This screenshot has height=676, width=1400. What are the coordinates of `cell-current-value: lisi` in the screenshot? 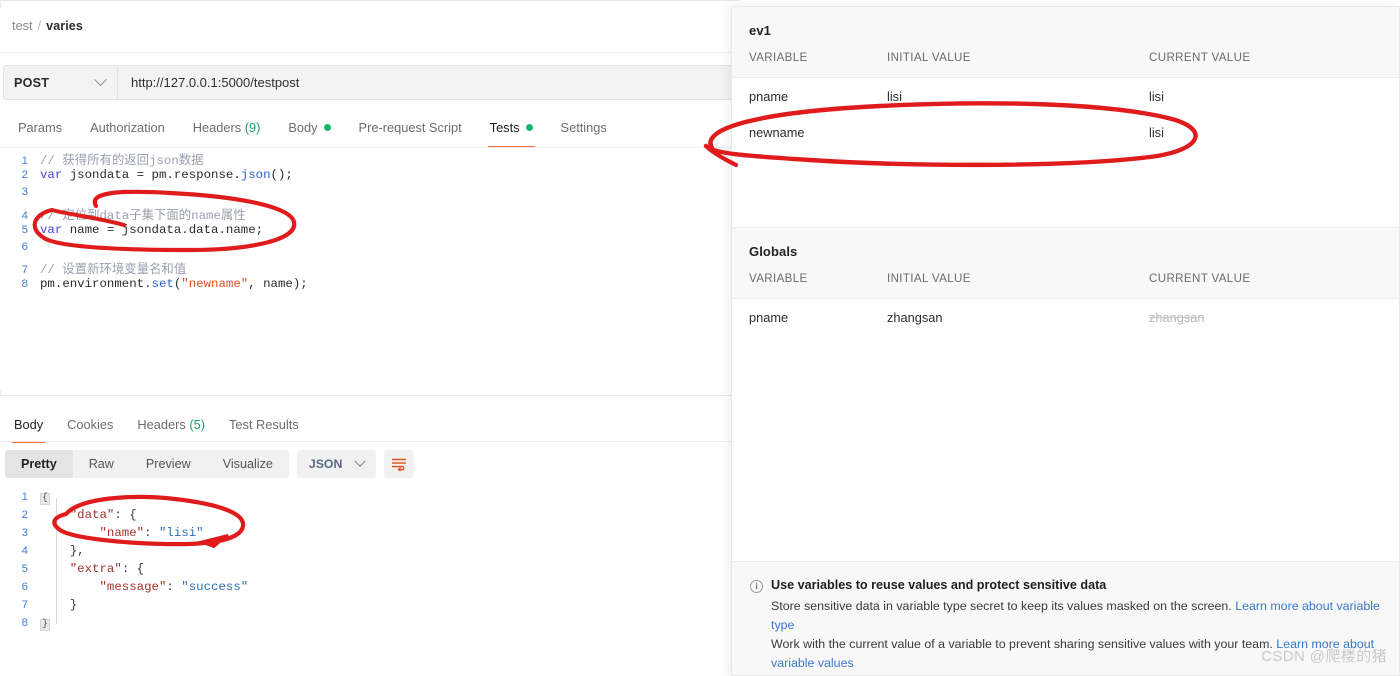 It's located at (1156, 132).